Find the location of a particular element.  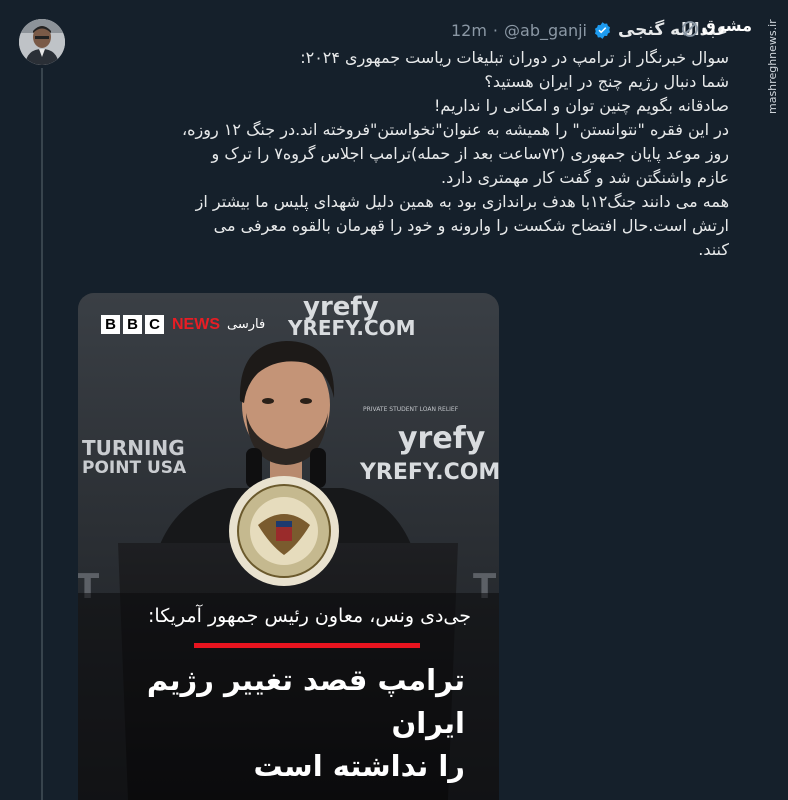

grok-icon is located at coordinates (690, 29).